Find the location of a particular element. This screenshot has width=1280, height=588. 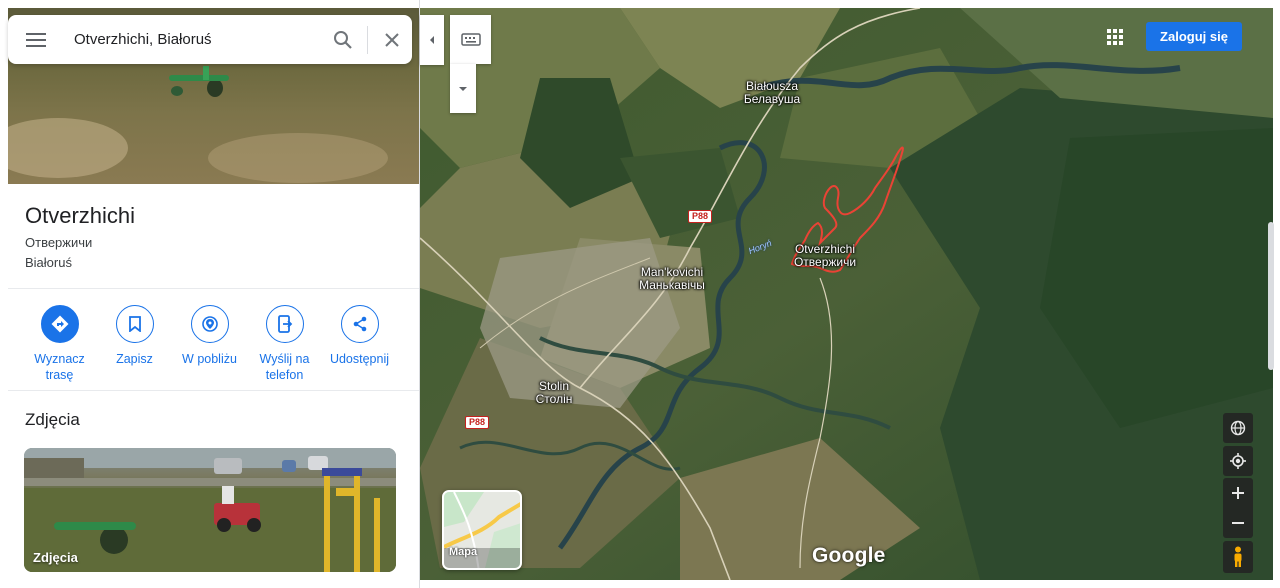

share-label: Udostępnij is located at coordinates (359, 359).